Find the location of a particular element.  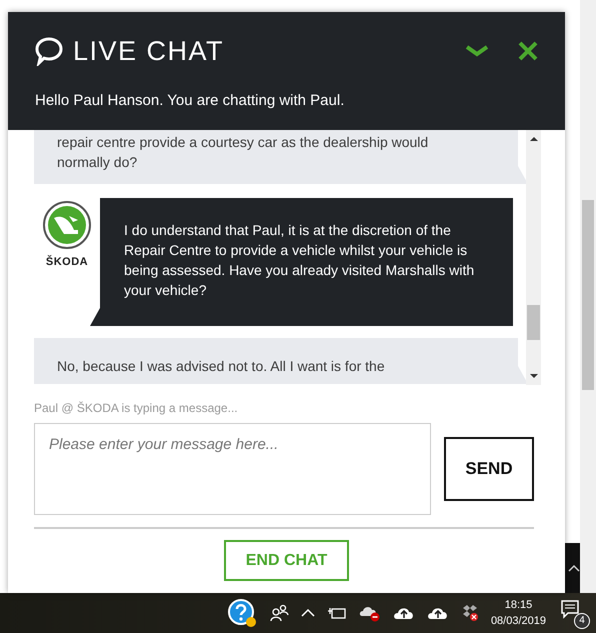

notification-icon is located at coordinates (570, 609).